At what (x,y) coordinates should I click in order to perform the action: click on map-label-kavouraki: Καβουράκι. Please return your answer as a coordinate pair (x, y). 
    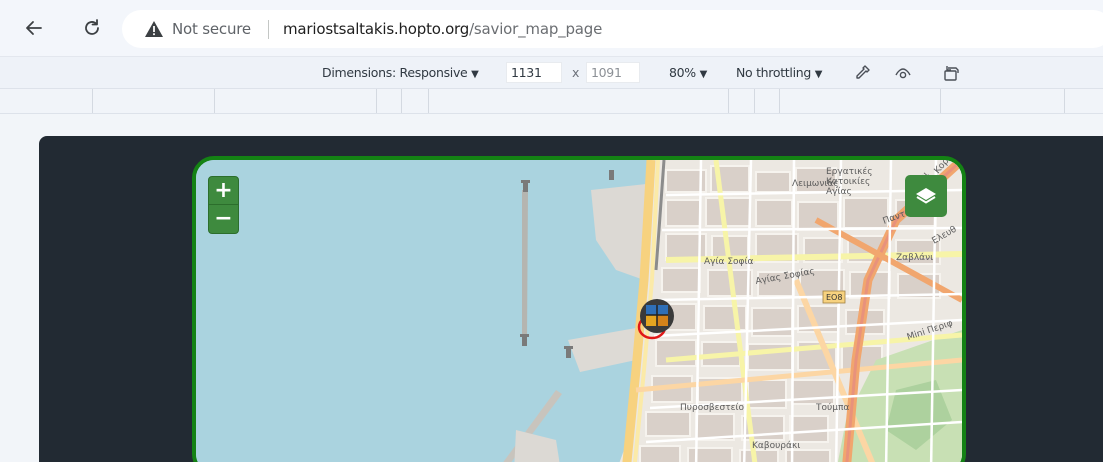
    Looking at the image, I should click on (776, 446).